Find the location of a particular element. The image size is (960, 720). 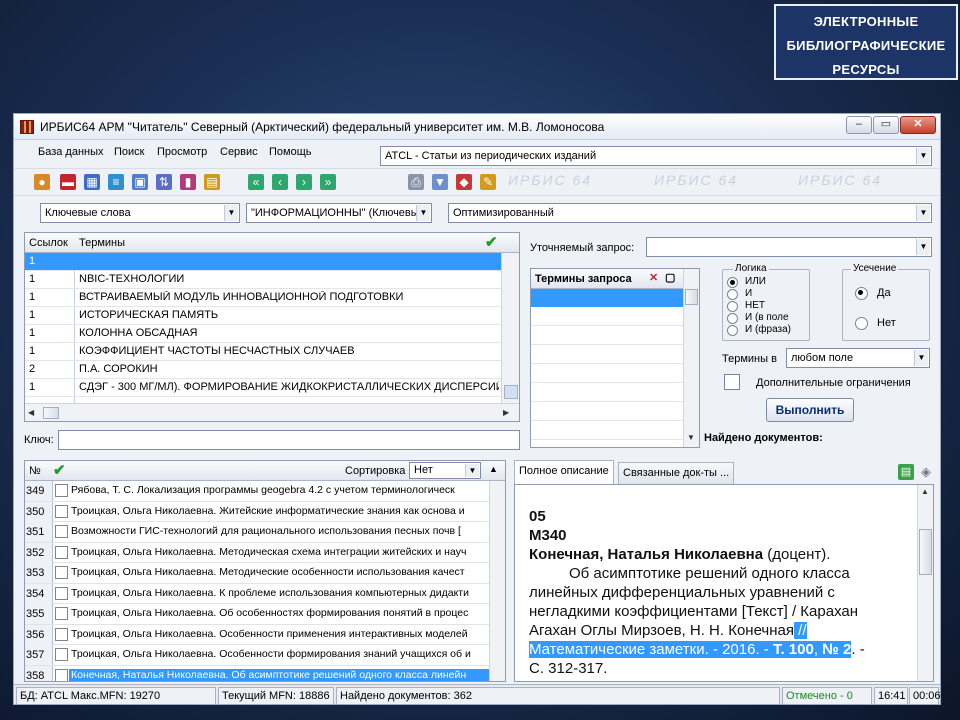

delete-record-icon: ▬ is located at coordinates (68, 182).